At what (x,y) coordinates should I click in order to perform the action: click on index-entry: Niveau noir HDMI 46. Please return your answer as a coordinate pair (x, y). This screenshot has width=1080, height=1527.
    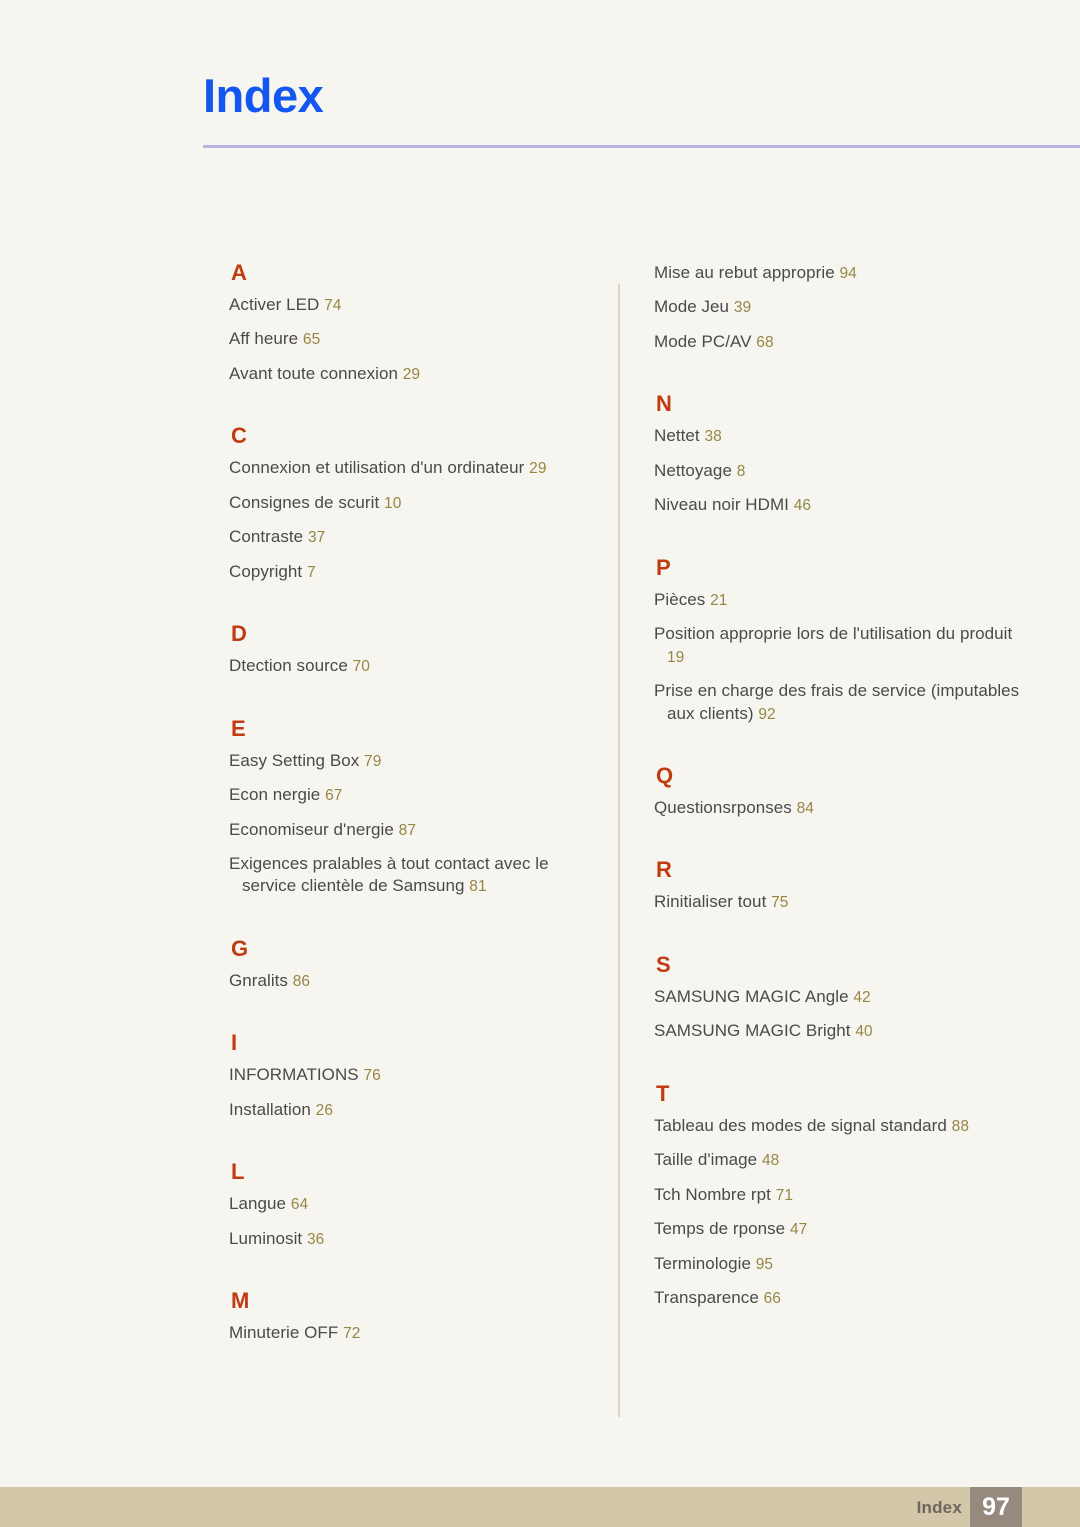
    Looking at the image, I should click on (840, 505).